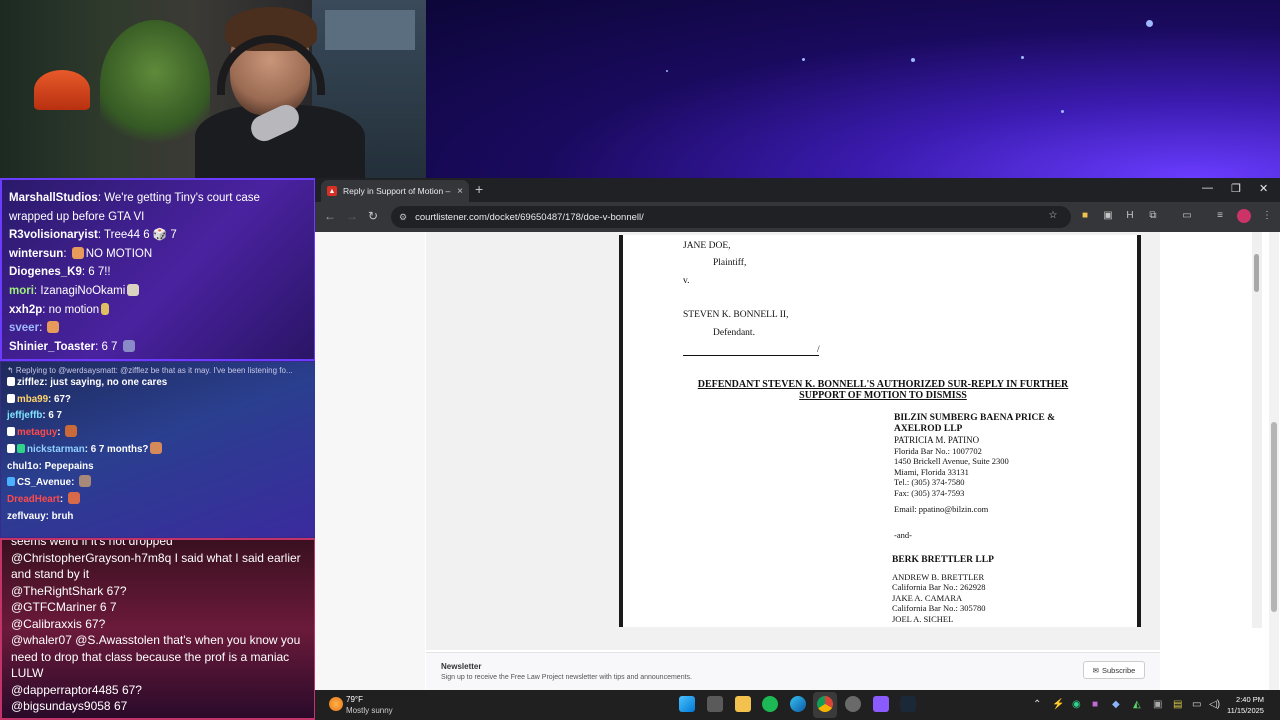 This screenshot has width=1280, height=720. Describe the element at coordinates (715, 704) in the screenshot. I see `task-view-icon` at that location.